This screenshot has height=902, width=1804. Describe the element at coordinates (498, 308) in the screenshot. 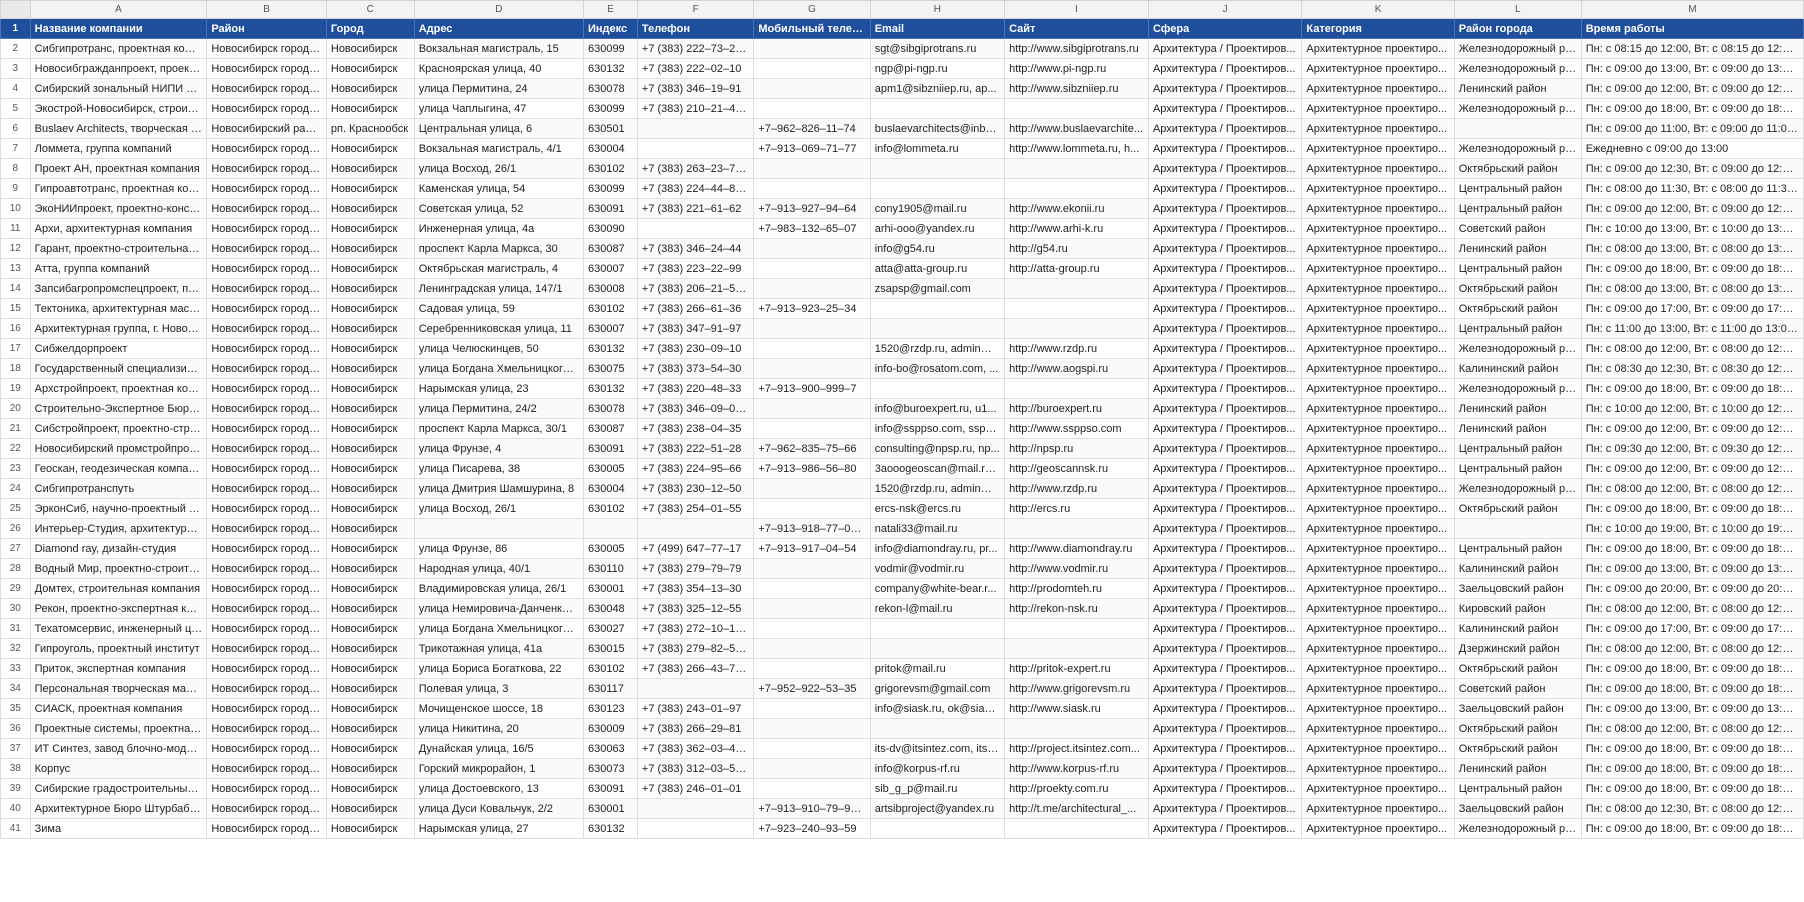

I see `grid-cell: Садовая улица, 59` at that location.